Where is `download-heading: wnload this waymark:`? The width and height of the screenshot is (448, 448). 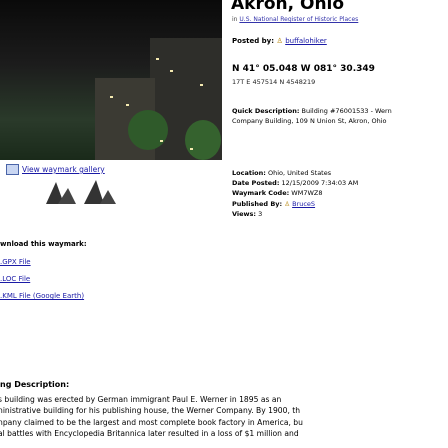
download-heading: wnload this waymark: is located at coordinates (43, 244).